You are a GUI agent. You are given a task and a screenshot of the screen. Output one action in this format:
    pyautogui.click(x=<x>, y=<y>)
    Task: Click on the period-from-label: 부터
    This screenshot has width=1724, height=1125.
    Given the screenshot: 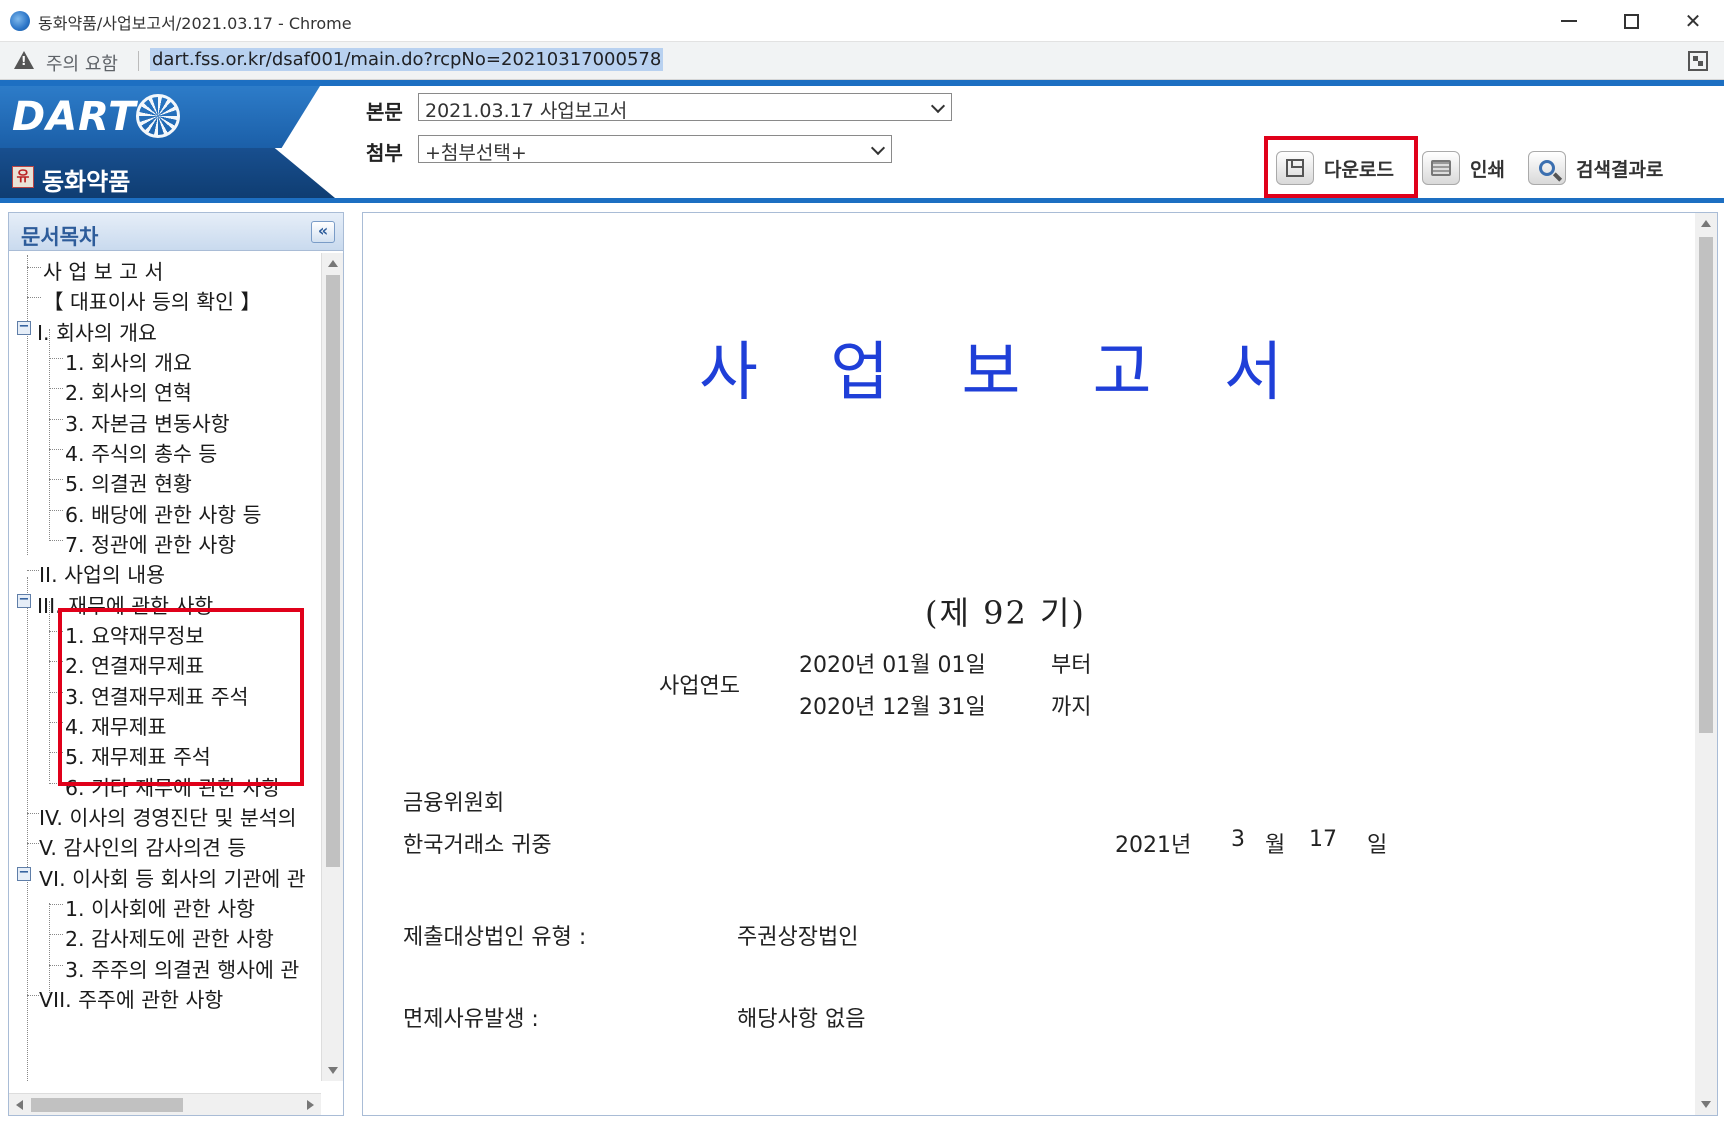 What is the action you would take?
    pyautogui.click(x=1071, y=665)
    